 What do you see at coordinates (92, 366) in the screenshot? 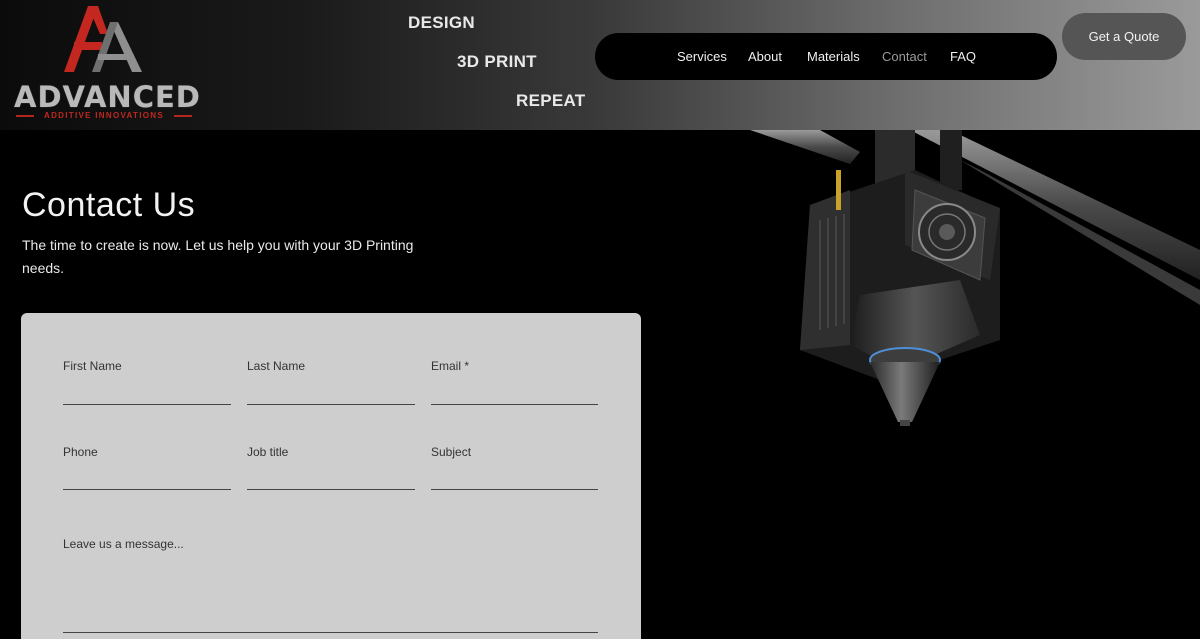
I see `first-name-label: First Name` at bounding box center [92, 366].